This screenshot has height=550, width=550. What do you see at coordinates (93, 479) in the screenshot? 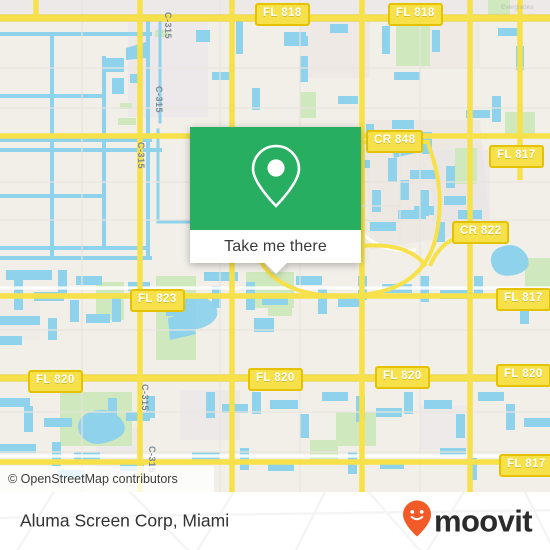
I see `osm-attribution-text: © OpenStreetMap contributors` at bounding box center [93, 479].